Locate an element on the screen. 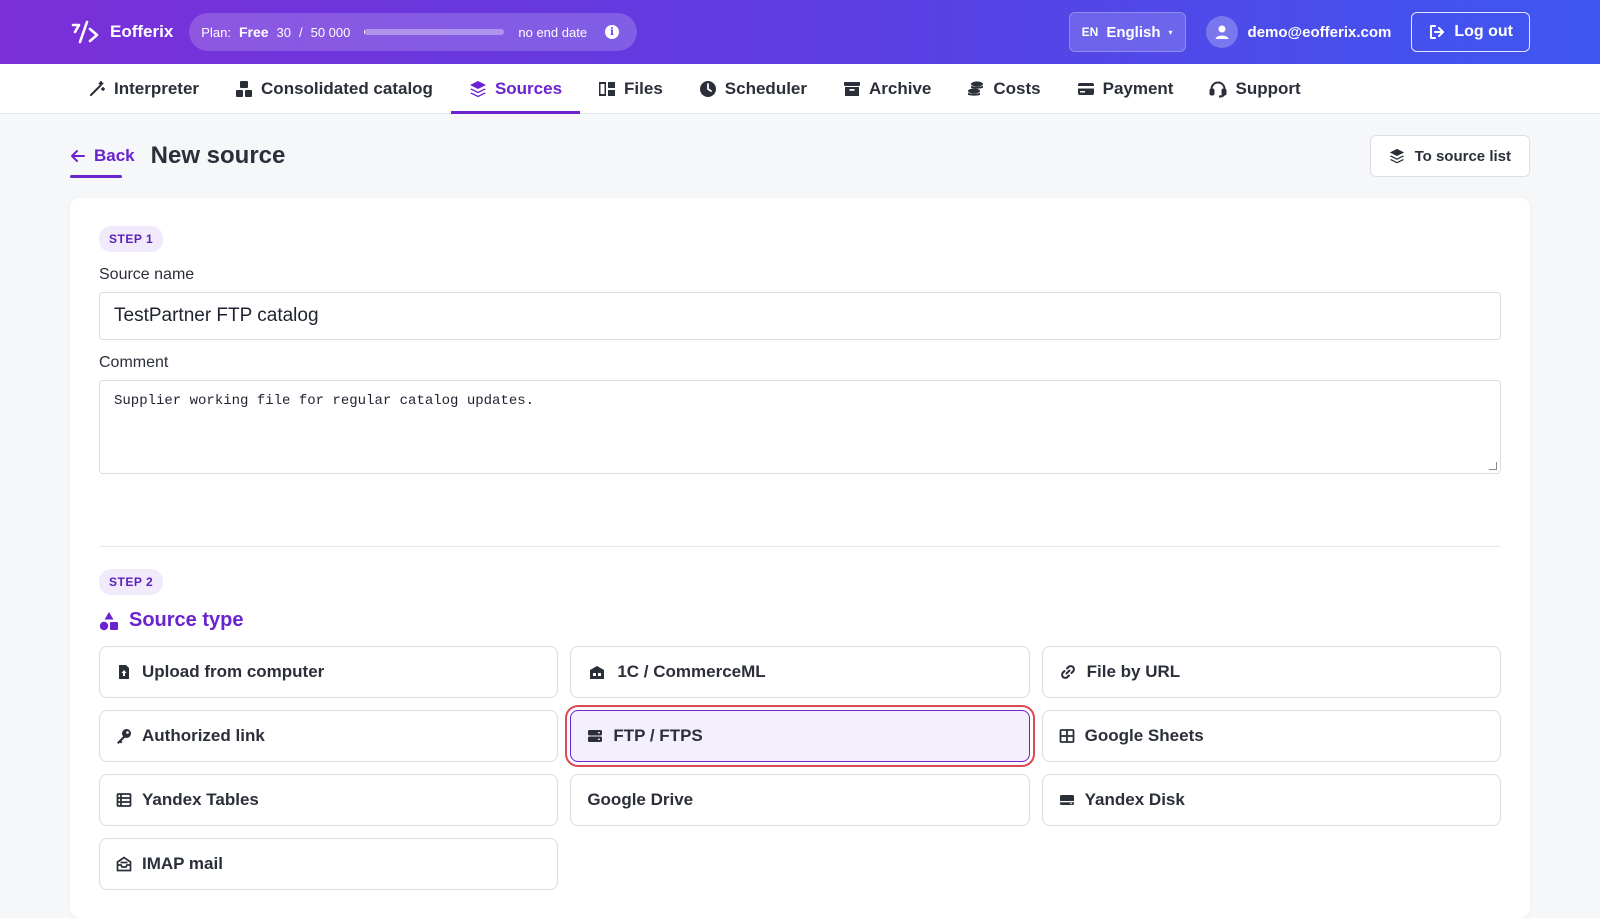 The image size is (1600, 918). source-type-heading: Source type is located at coordinates (800, 620).